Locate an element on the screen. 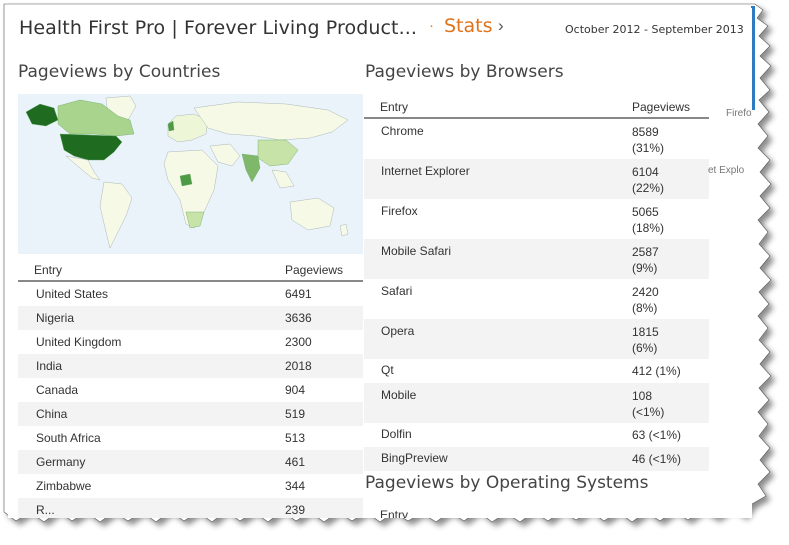 The width and height of the screenshot is (789, 545). pageviews-count: 8589 is located at coordinates (645, 132).